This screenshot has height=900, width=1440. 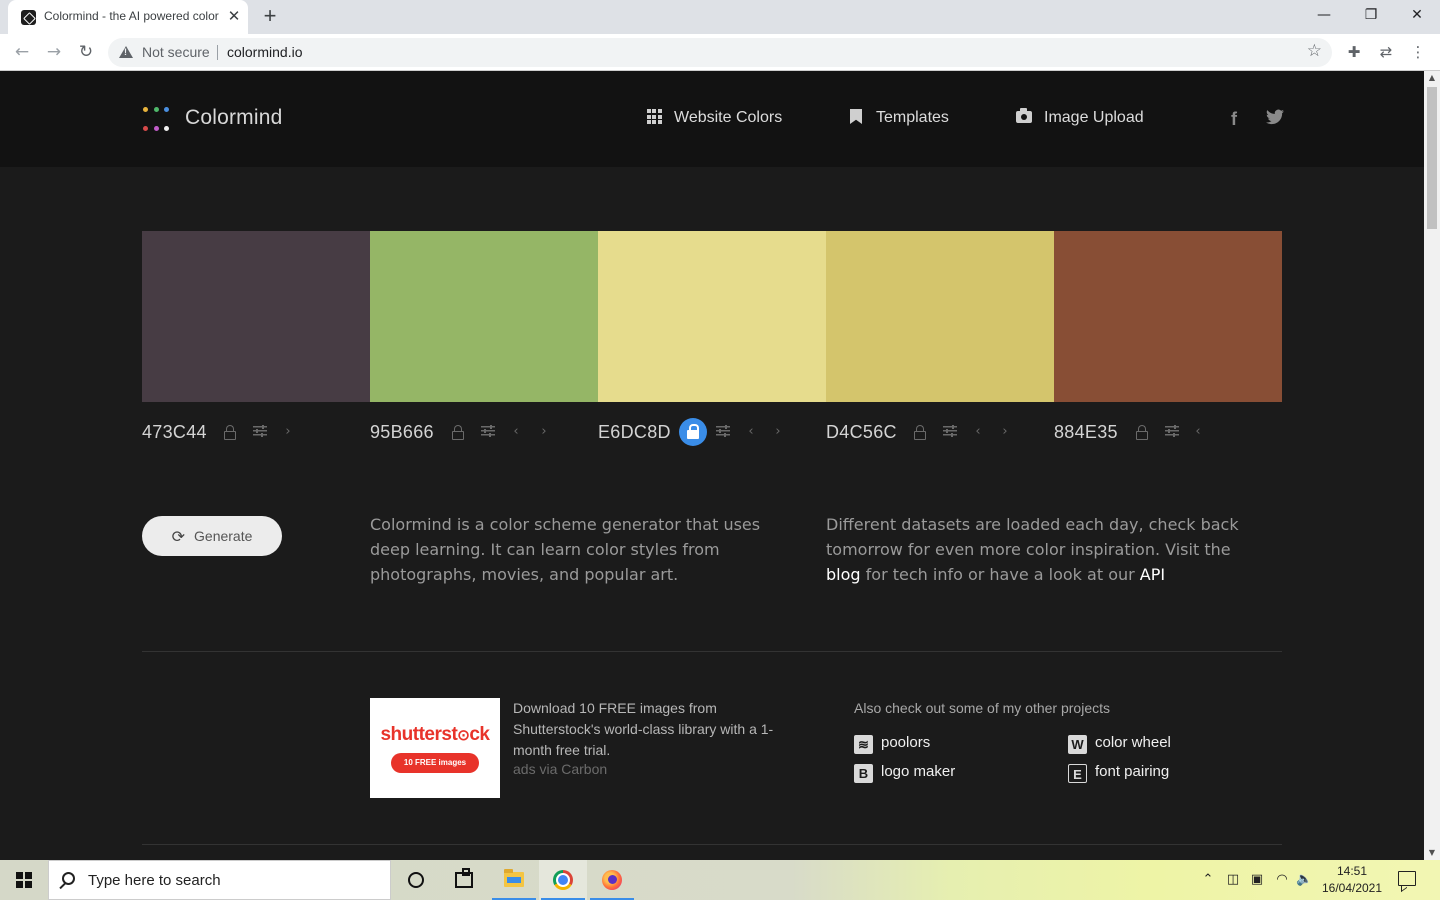 What do you see at coordinates (1352, 888) in the screenshot?
I see `clock-date: 16/04/2021` at bounding box center [1352, 888].